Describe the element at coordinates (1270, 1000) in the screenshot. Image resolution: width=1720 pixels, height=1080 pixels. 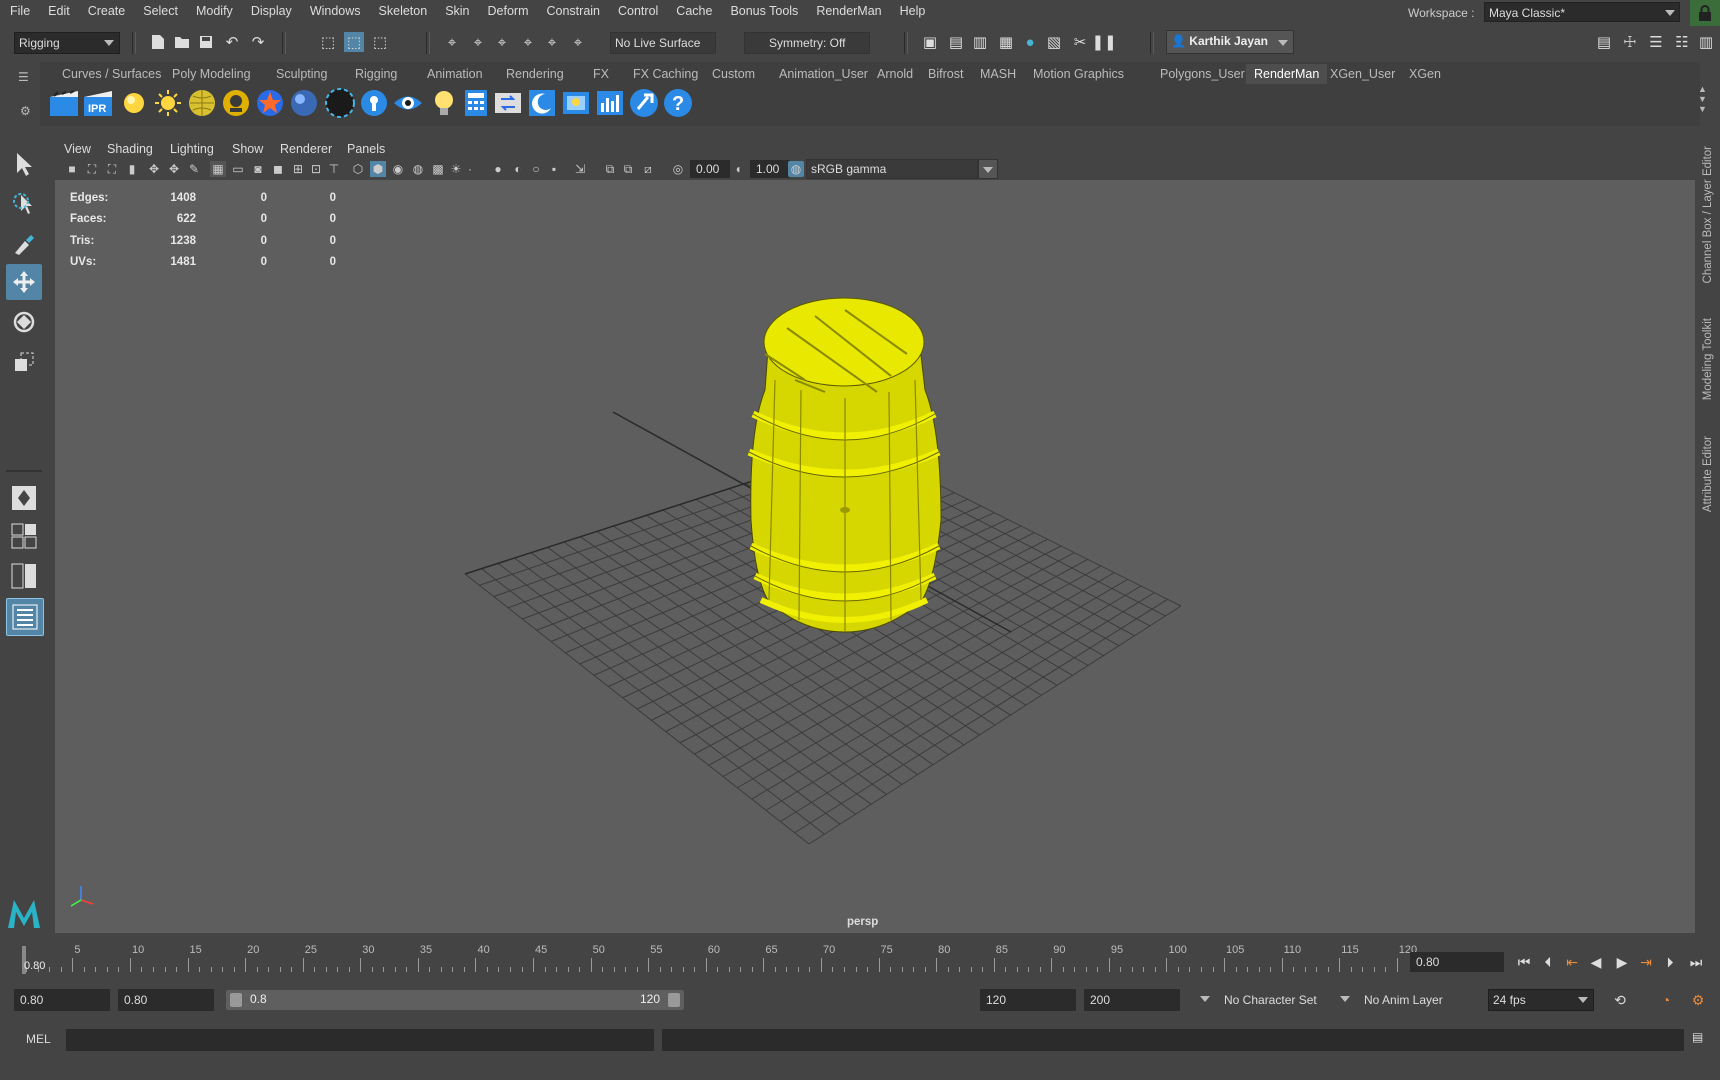
I see `character-set-label: No Character Set` at that location.